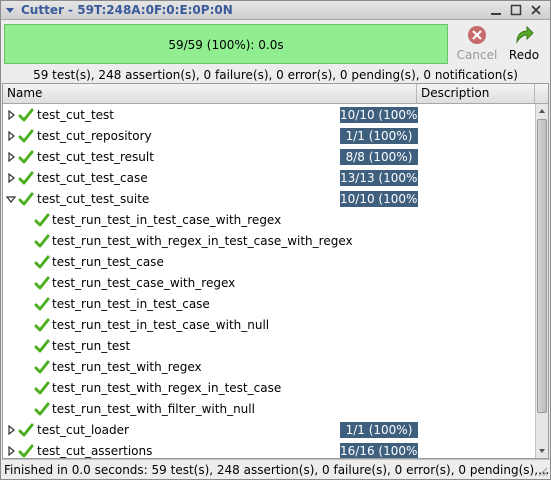 The height and width of the screenshot is (480, 551). I want to click on toolbar: 59/59 (100%): 0.0s Cancel Redo, so click(275, 43).